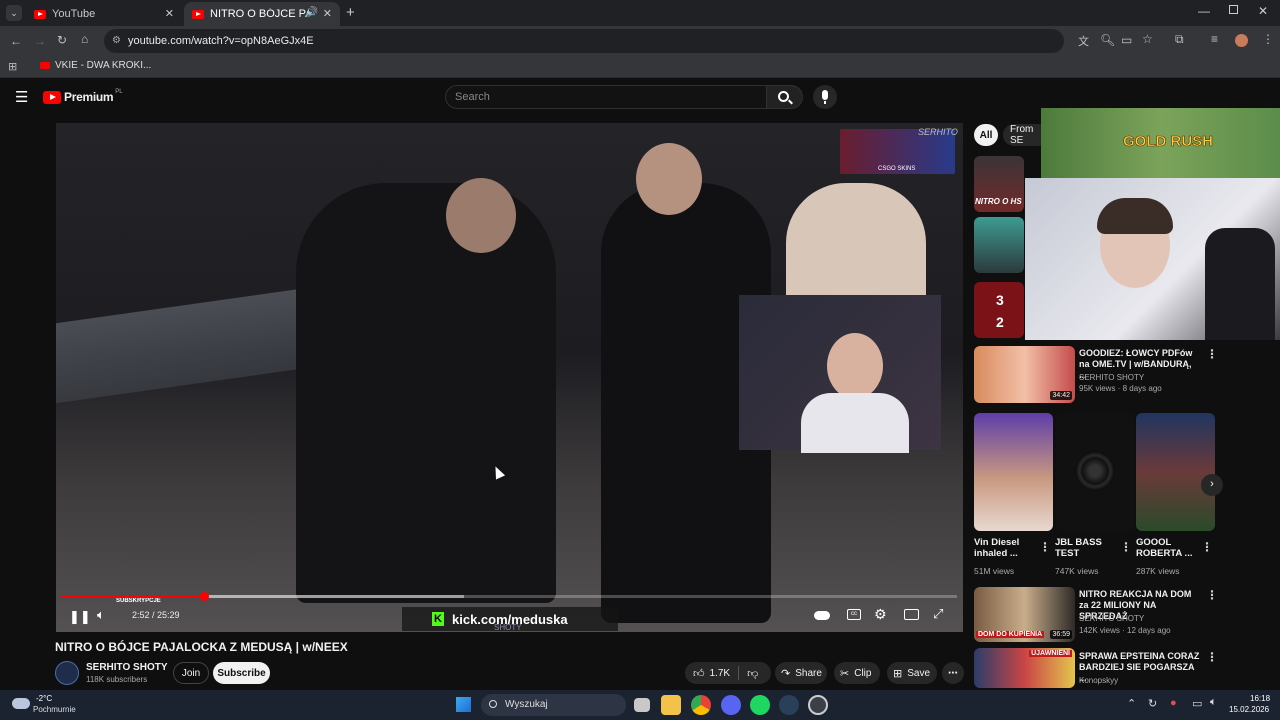 Image resolution: width=1280 pixels, height=720 pixels. Describe the element at coordinates (1173, 703) in the screenshot. I see `tray-mic-icon: ●` at that location.